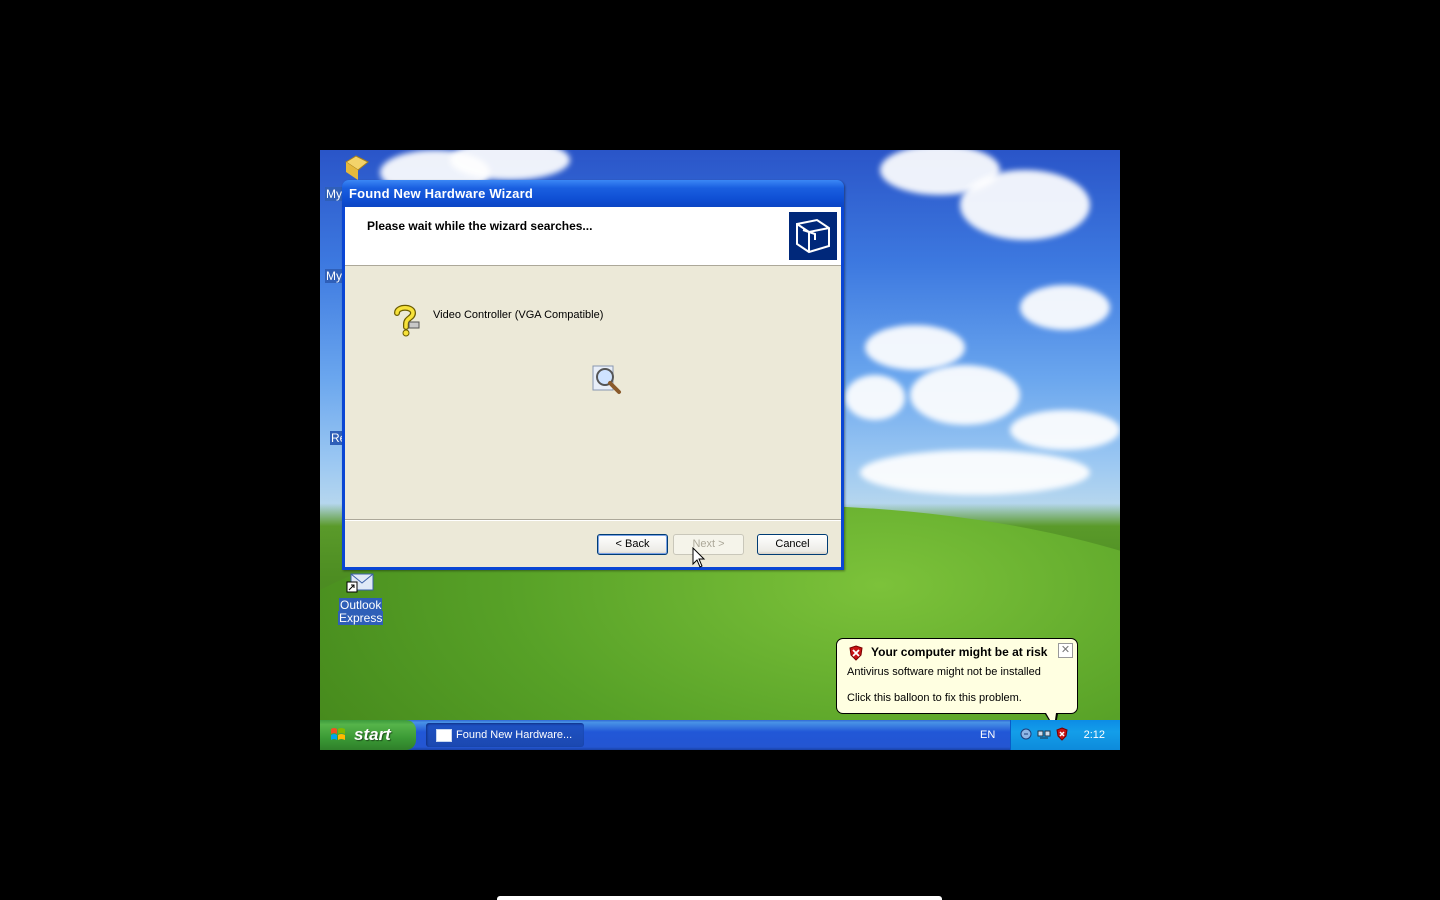 Image resolution: width=1440 pixels, height=900 pixels. What do you see at coordinates (987, 735) in the screenshot?
I see `language-indicator: EN` at bounding box center [987, 735].